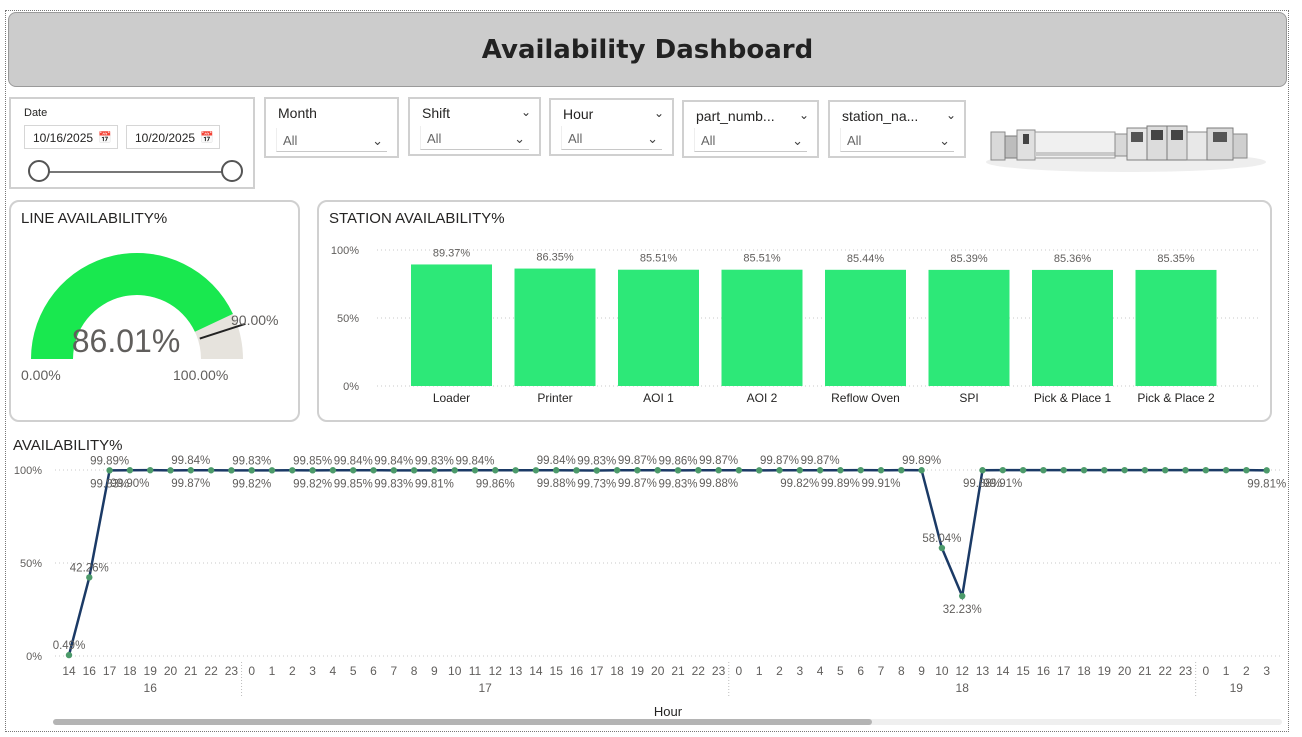  I want to click on start-date-input: 10/16/2025 📅, so click(71, 137).